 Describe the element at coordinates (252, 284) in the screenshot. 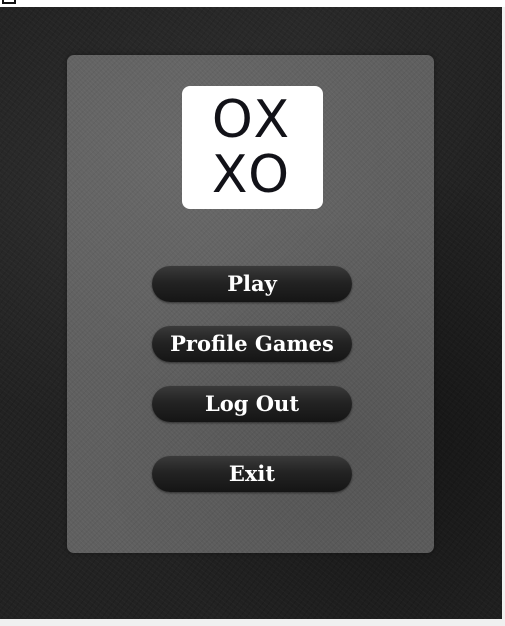

I see `play-button: Play` at that location.